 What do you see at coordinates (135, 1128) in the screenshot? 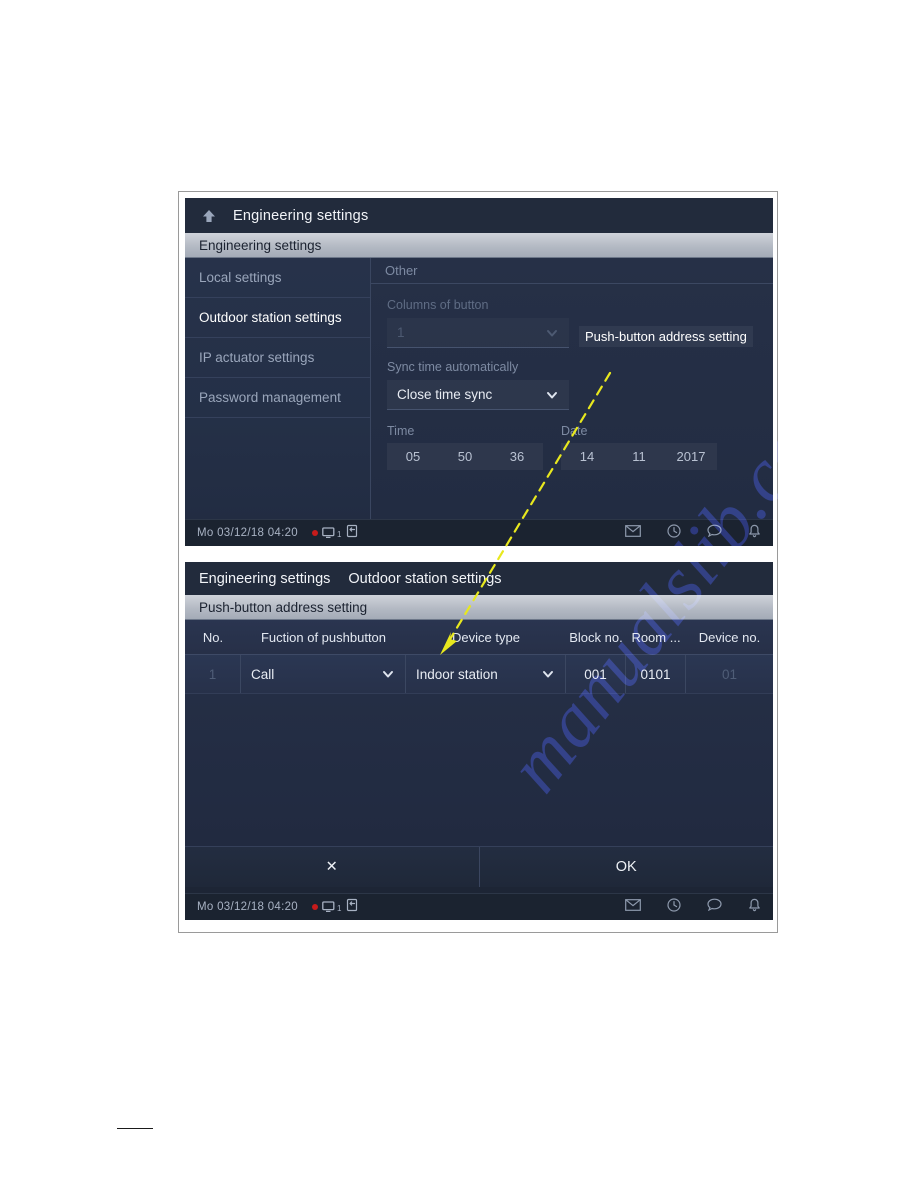
I see `page-footer-rule` at bounding box center [135, 1128].